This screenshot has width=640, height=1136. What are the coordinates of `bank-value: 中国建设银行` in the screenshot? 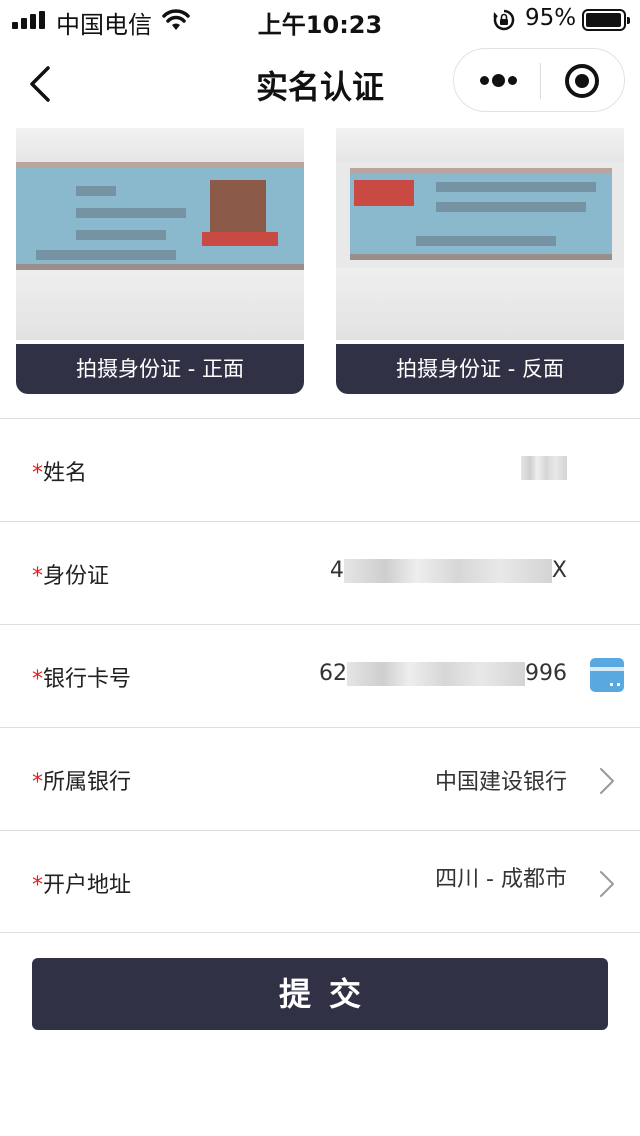 It's located at (500, 782).